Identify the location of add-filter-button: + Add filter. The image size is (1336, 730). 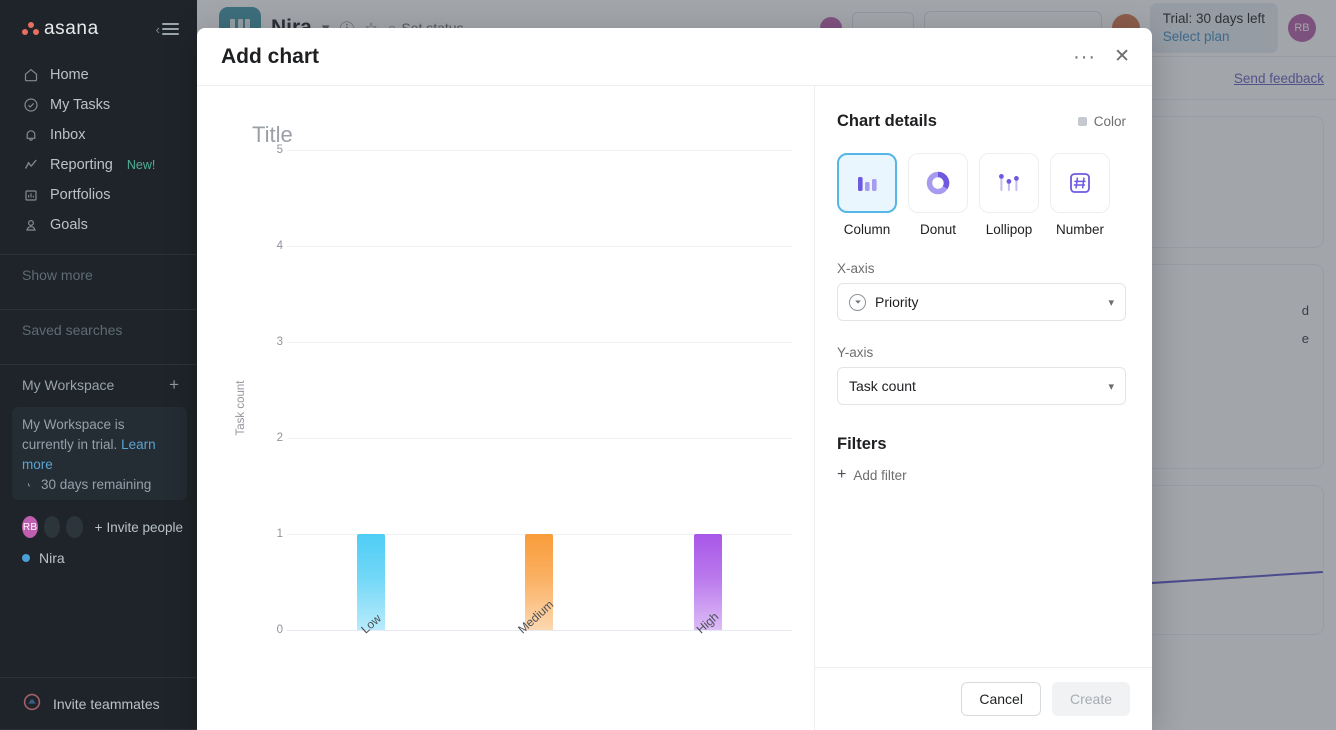
(981, 475).